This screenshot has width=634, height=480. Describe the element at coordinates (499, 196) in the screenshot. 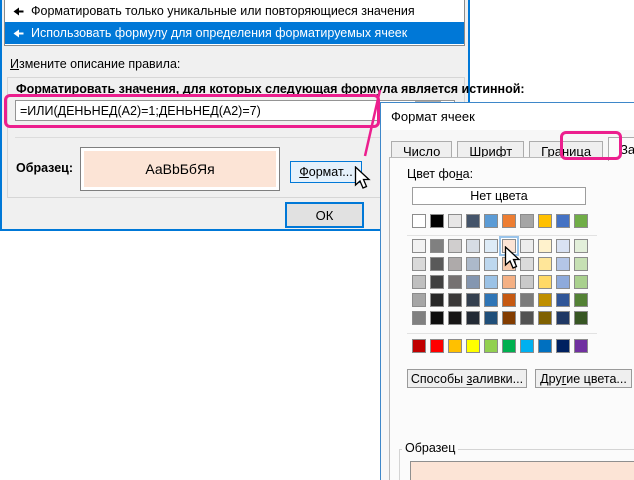

I see `no-color-button: Нет цвета` at that location.